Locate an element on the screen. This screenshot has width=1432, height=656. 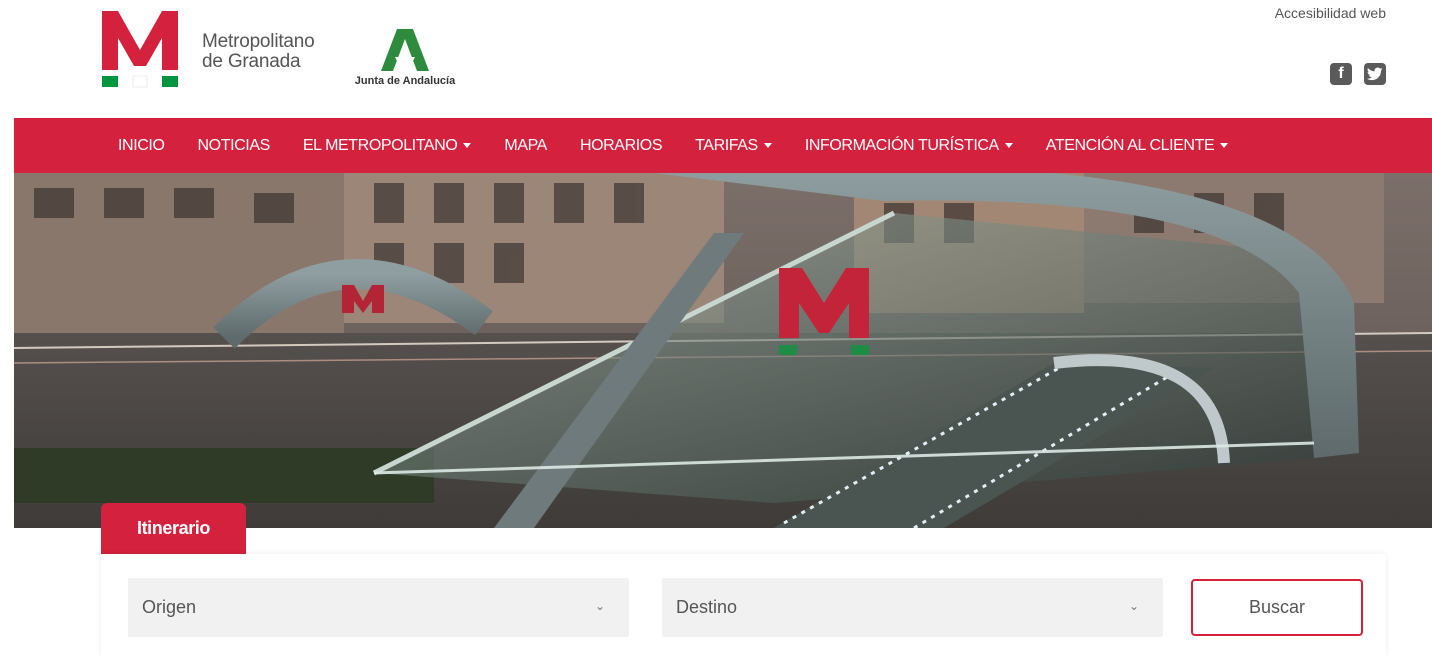
metropolitano-logo-icon is located at coordinates (140, 49).